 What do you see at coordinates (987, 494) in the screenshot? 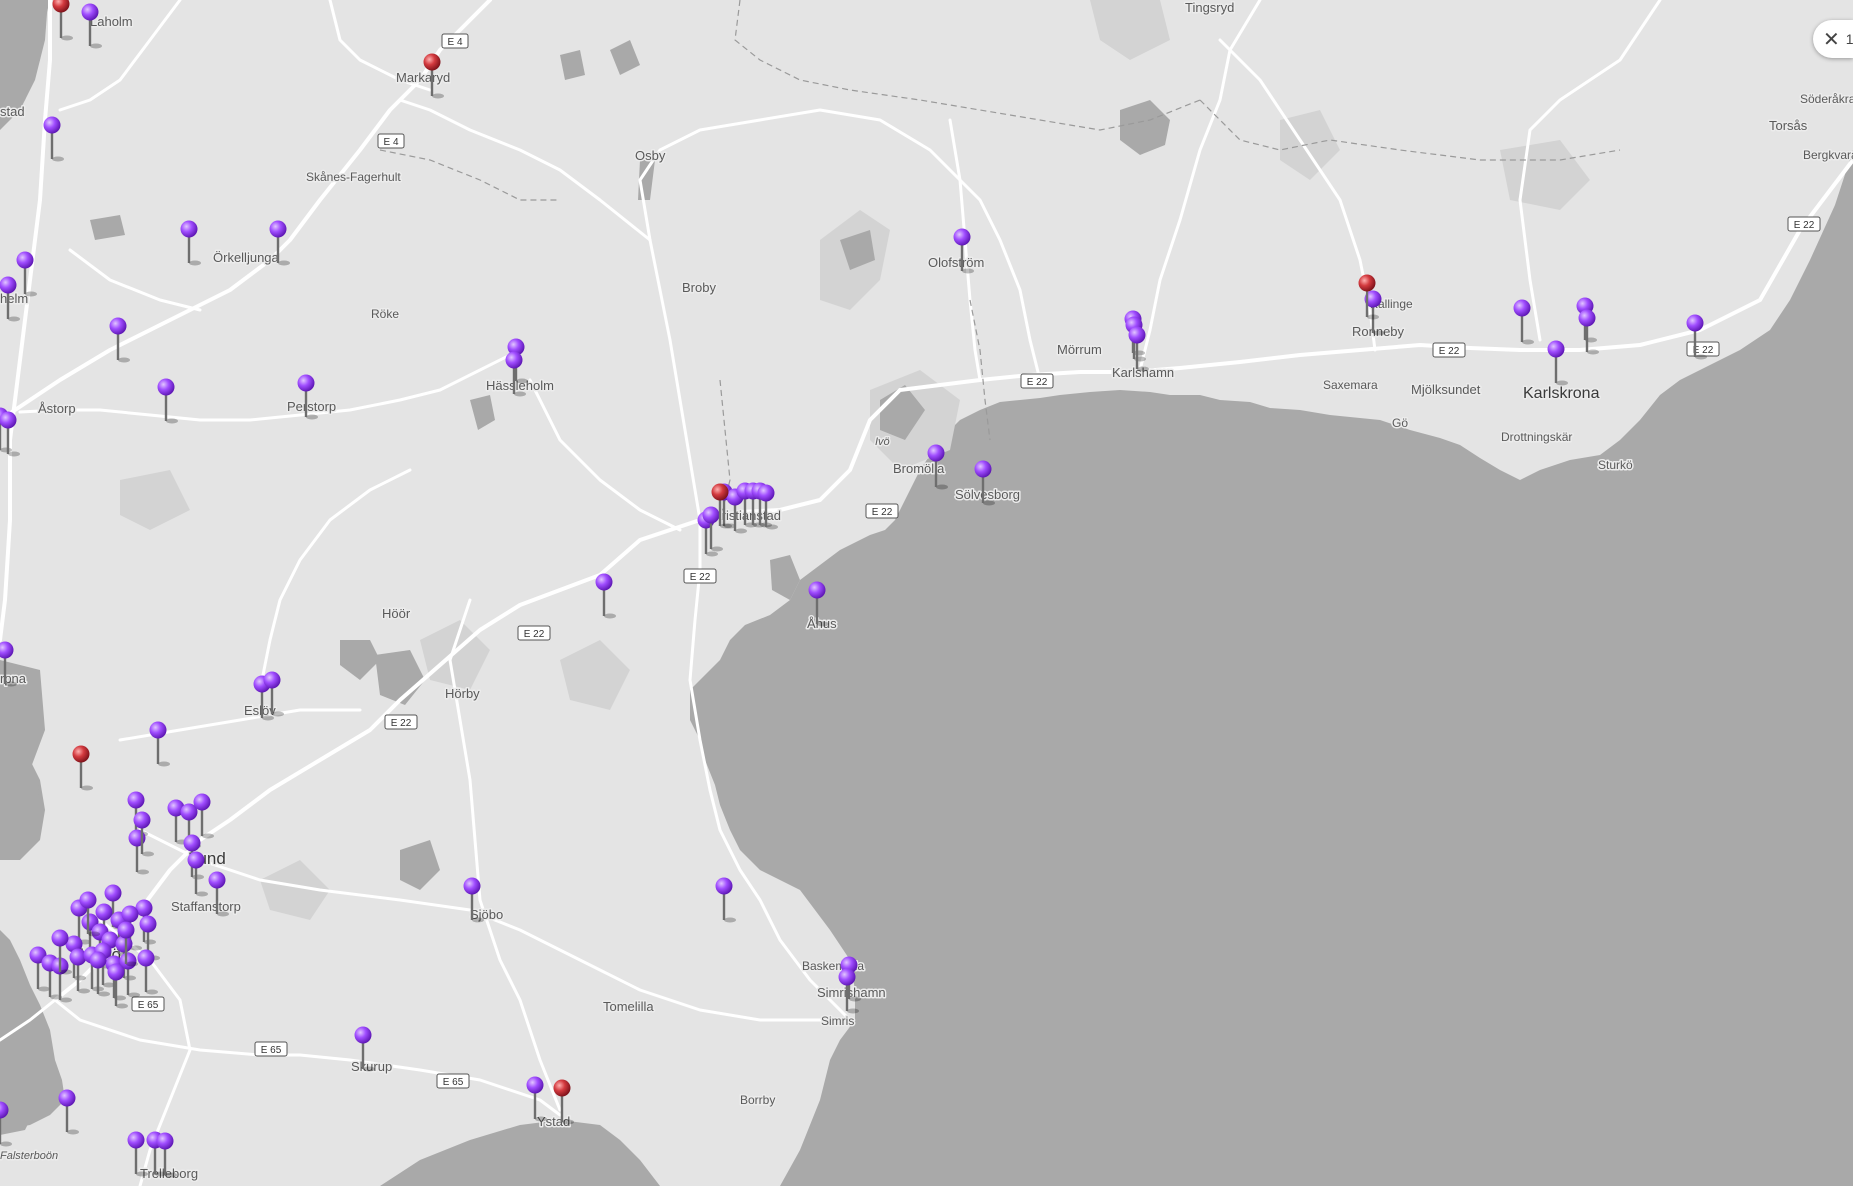
I see `place-label: Sölvesborg` at bounding box center [987, 494].